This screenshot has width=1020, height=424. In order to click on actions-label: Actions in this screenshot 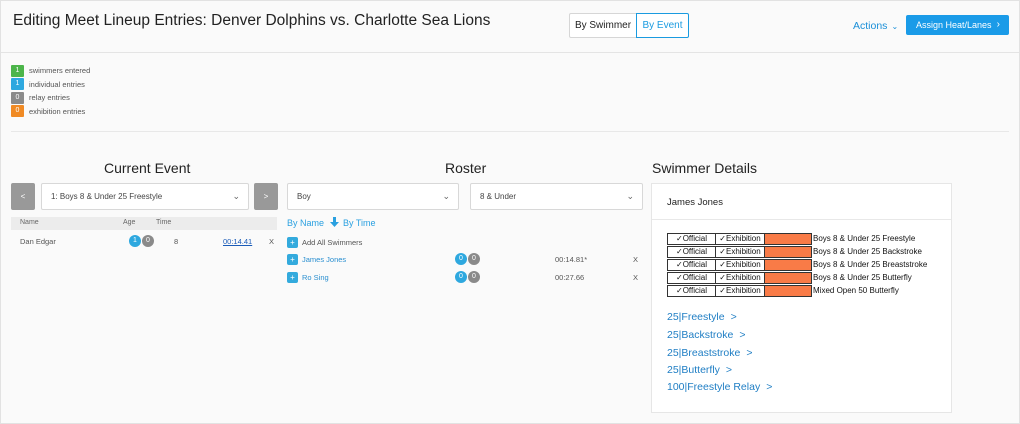, I will do `click(870, 26)`.